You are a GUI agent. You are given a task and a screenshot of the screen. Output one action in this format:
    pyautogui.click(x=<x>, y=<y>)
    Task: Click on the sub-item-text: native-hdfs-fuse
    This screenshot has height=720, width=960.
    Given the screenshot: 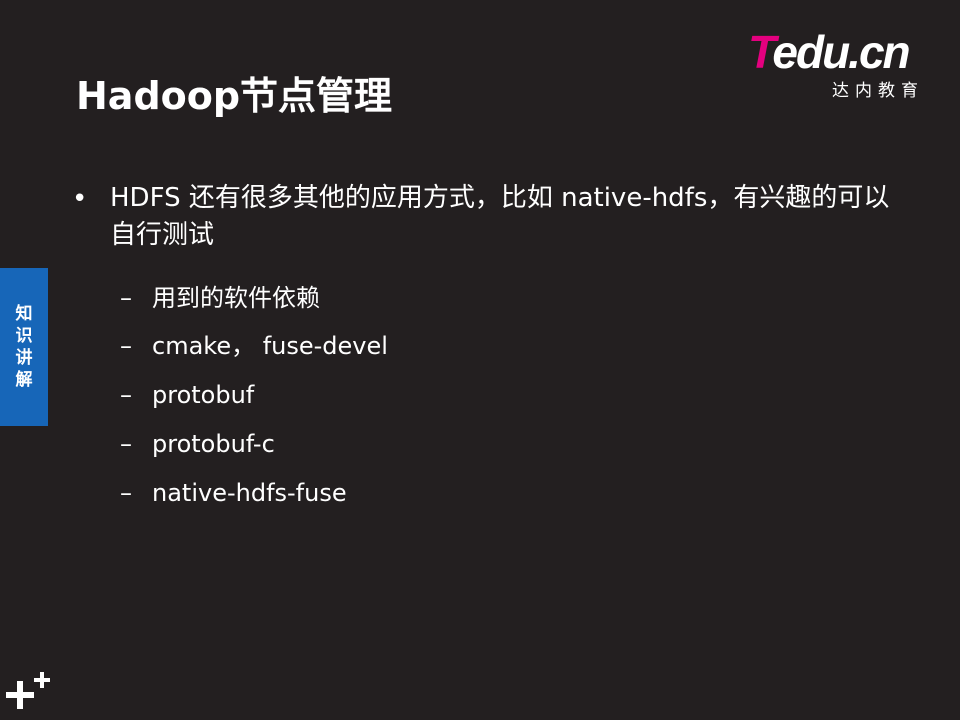 What is the action you would take?
    pyautogui.click(x=249, y=493)
    